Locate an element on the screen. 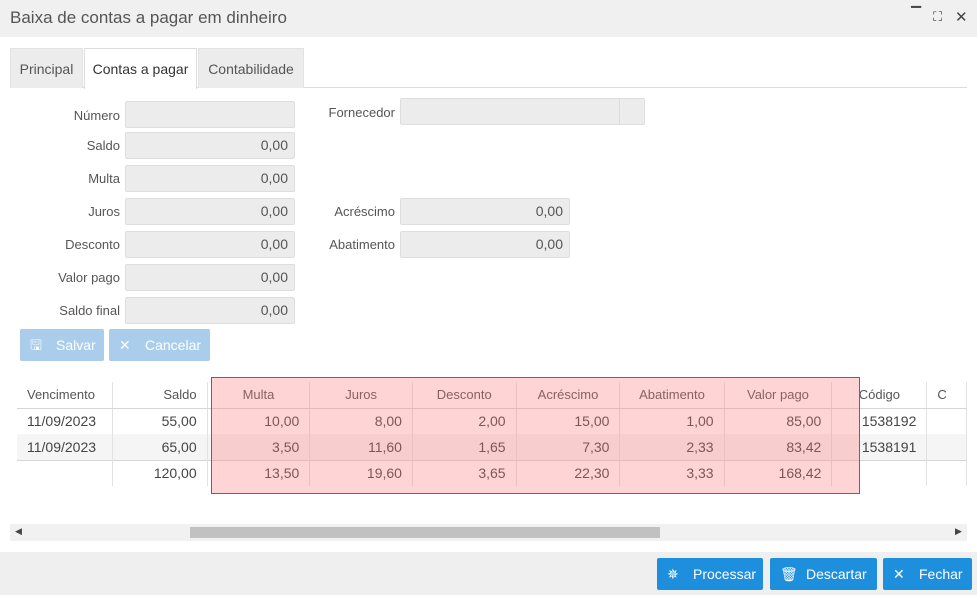  juros-field: 0,00 is located at coordinates (210, 211).